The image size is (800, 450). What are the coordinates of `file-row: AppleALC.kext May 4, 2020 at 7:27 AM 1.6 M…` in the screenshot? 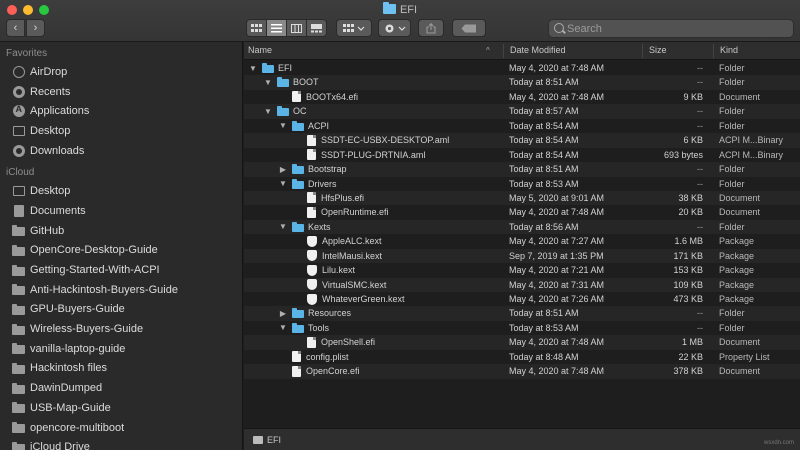 It's located at (522, 241).